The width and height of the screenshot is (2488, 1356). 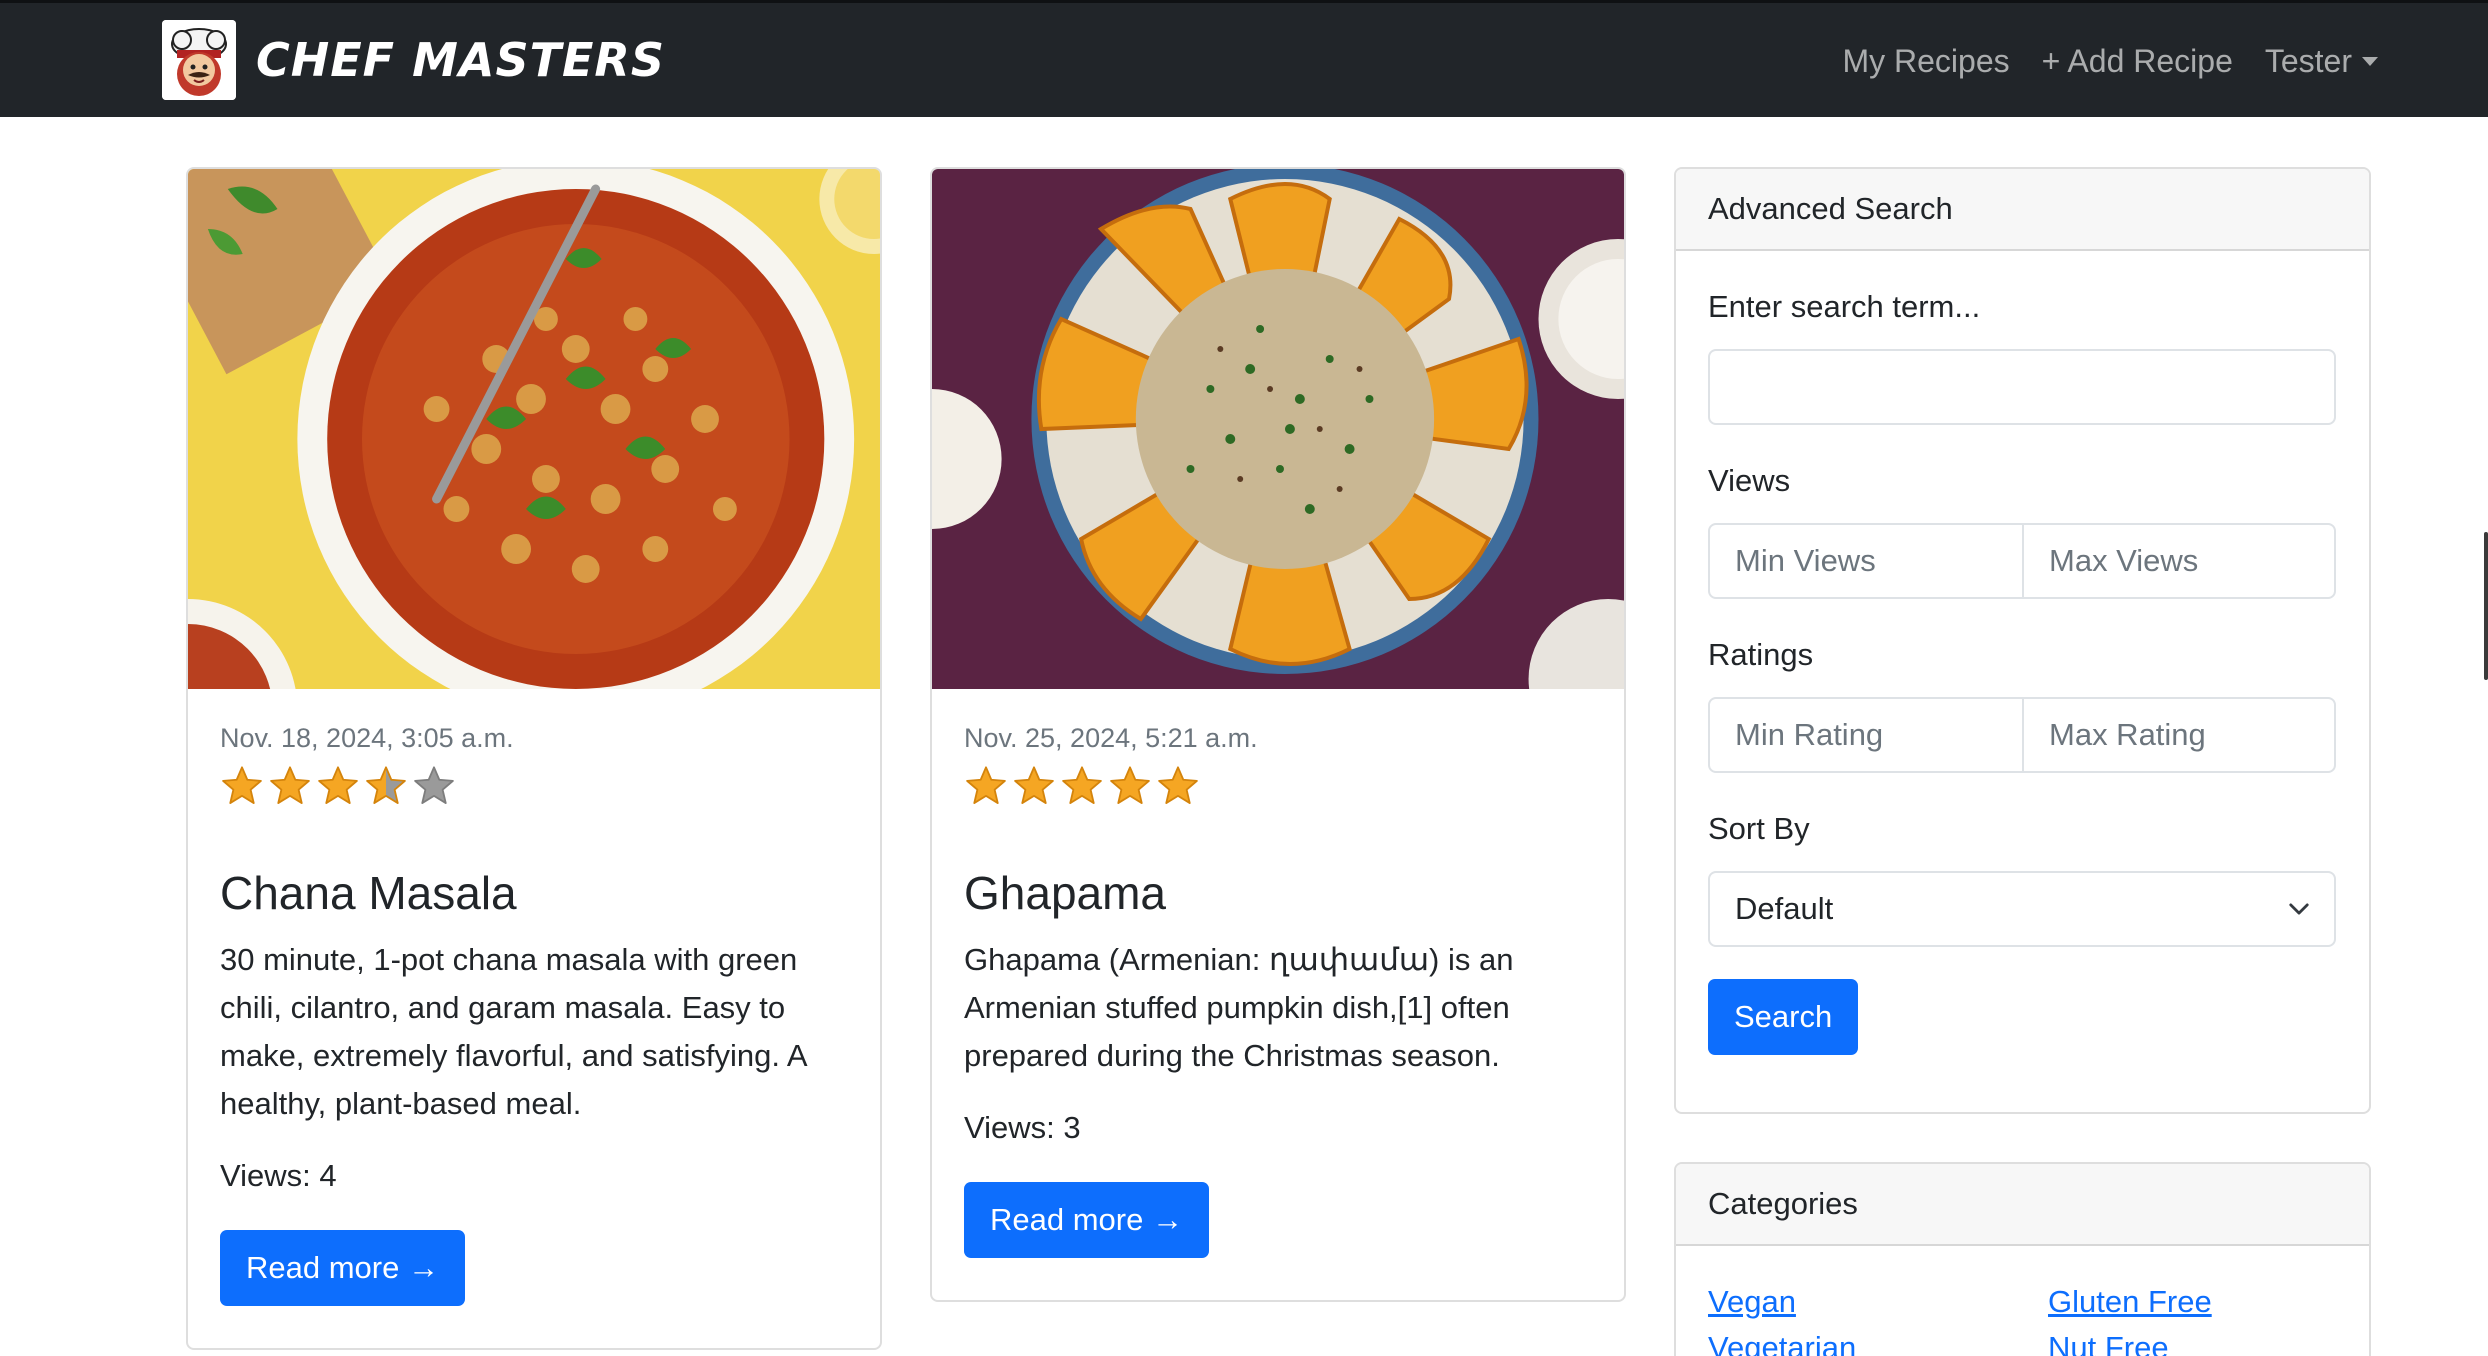 I want to click on panel-header: Advanced Search, so click(x=2022, y=210).